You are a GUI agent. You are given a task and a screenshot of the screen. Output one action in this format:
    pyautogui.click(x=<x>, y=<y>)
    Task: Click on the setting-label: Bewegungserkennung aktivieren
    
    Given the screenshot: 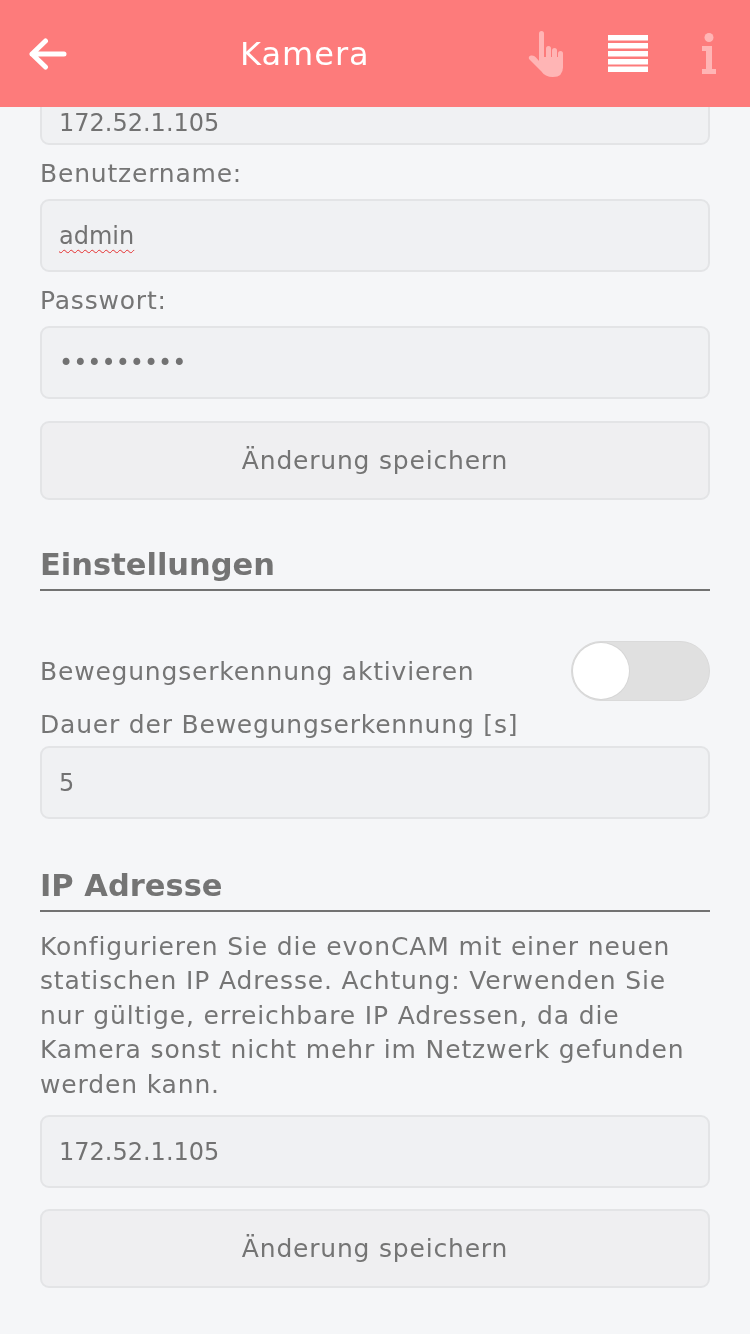 What is the action you would take?
    pyautogui.click(x=257, y=671)
    